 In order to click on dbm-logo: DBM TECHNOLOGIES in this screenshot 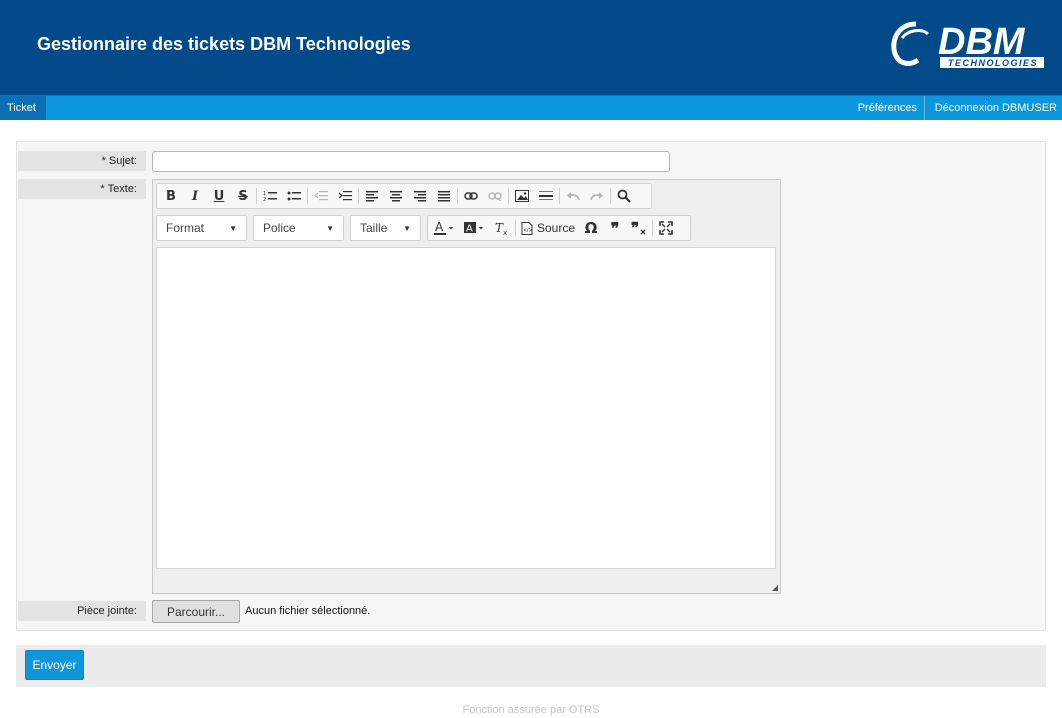, I will do `click(967, 44)`.